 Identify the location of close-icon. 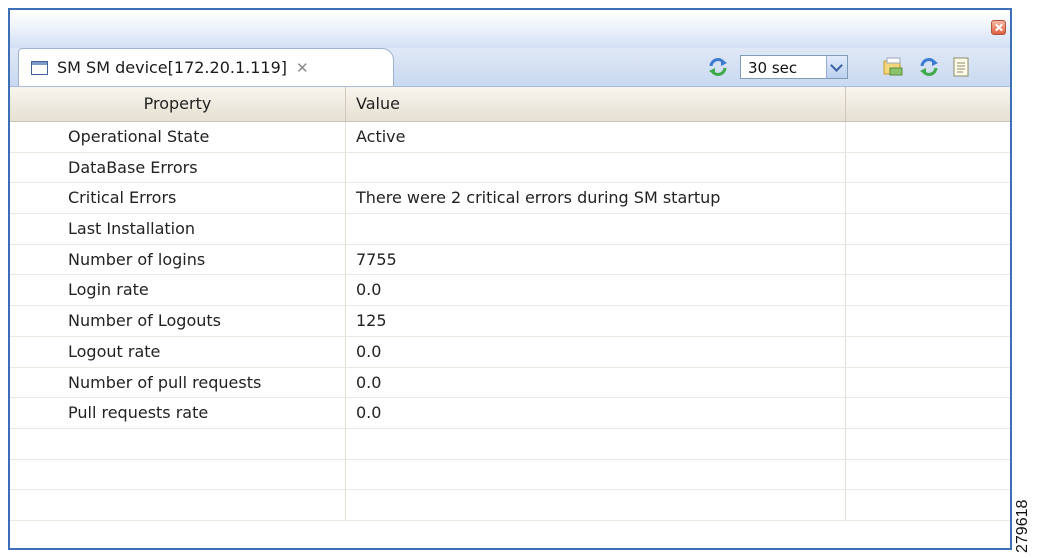
(998, 27).